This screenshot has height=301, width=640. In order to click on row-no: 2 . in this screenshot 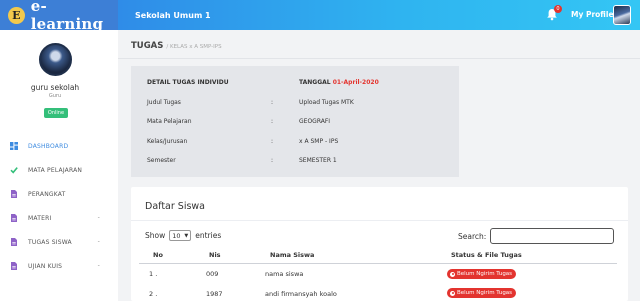, I will do `click(153, 294)`.